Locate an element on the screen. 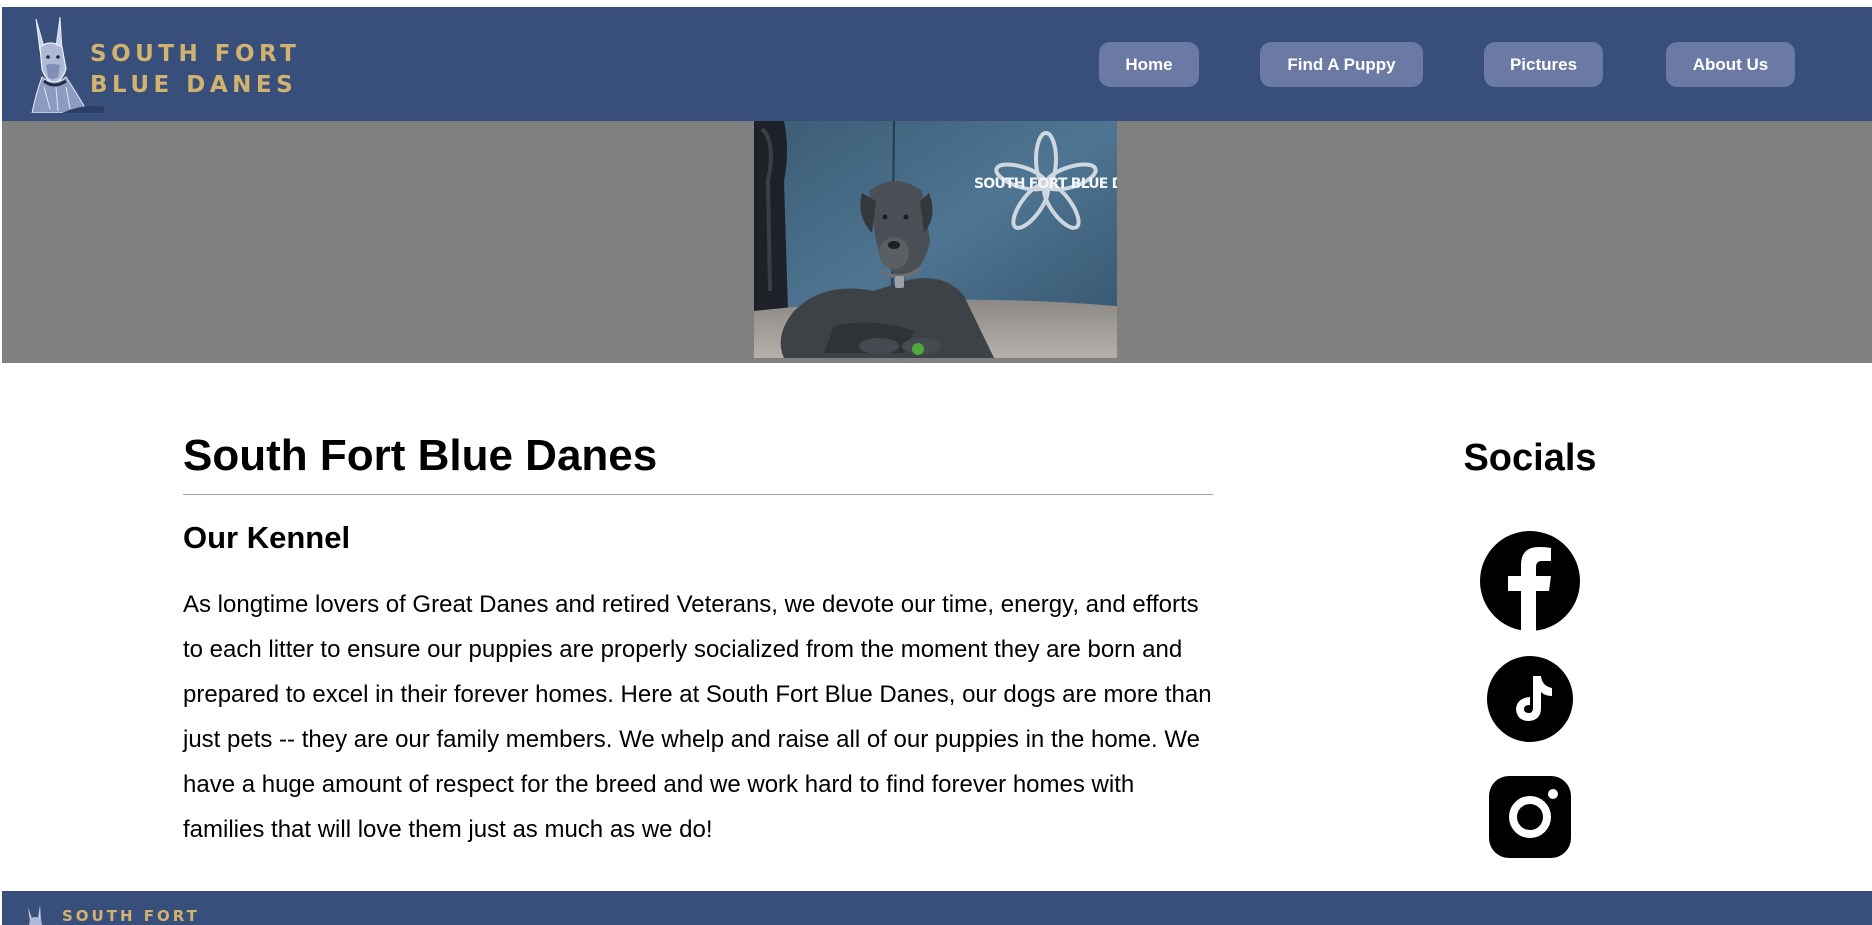 This screenshot has height=925, width=1872. page-title: South Fort Blue Danes is located at coordinates (420, 455).